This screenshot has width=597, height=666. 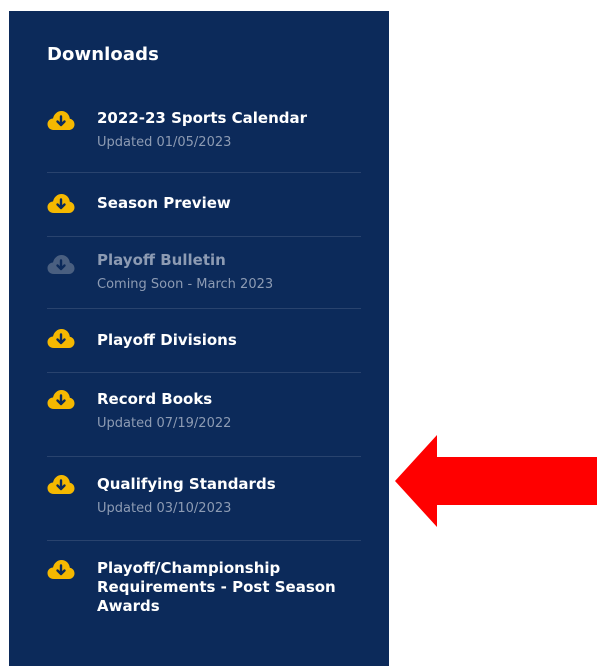 I want to click on item-label: Playoff Bulletin, so click(x=161, y=260).